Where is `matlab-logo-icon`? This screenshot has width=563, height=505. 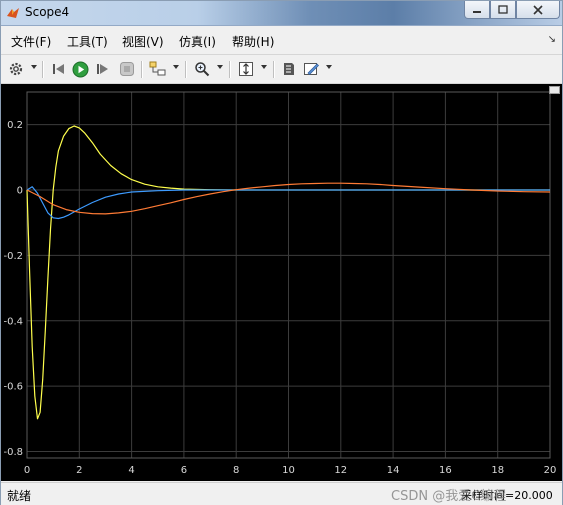
matlab-logo-icon is located at coordinates (13, 13).